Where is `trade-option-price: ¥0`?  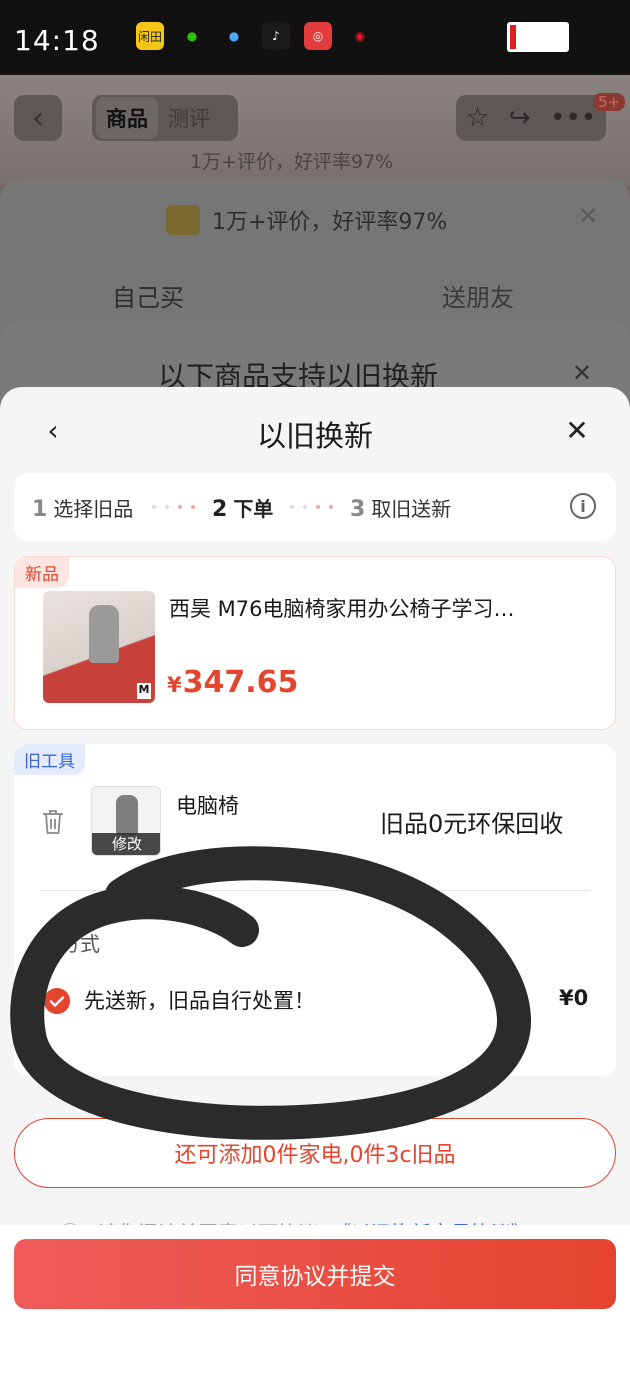
trade-option-price: ¥0 is located at coordinates (574, 998).